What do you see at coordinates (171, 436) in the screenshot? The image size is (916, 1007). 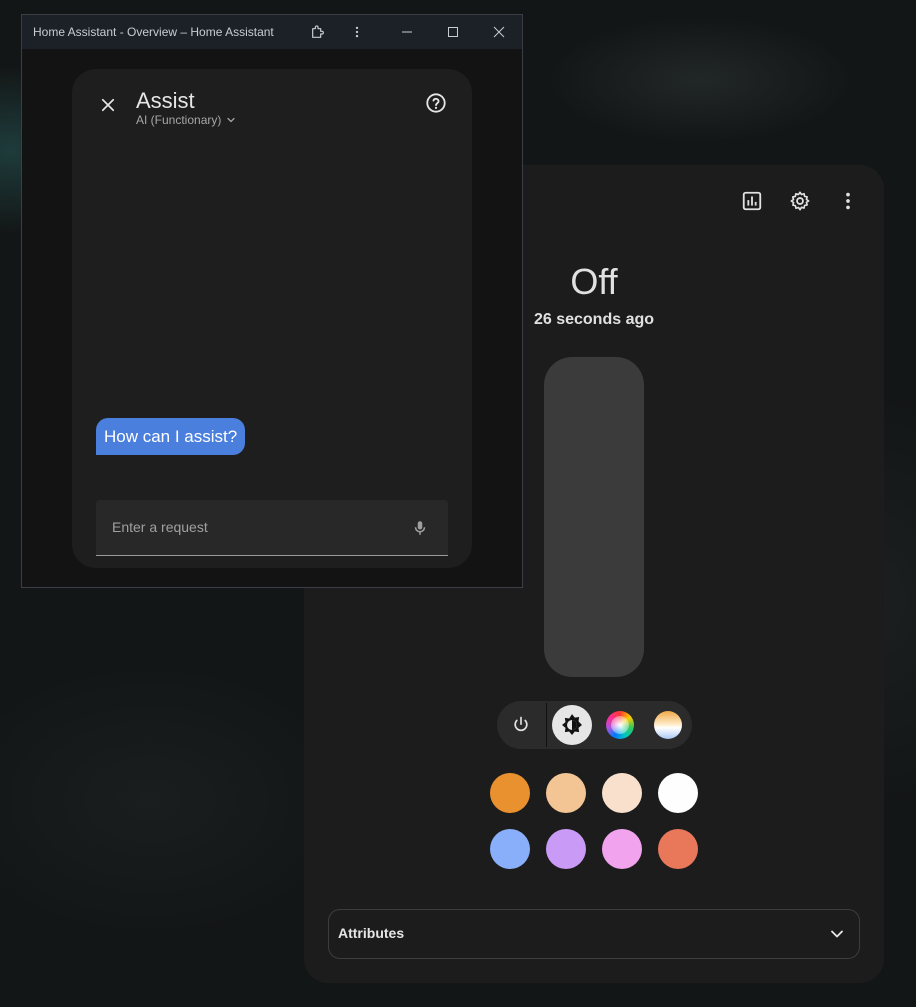 I see `assistant-message-bubble: How can I assist?` at bounding box center [171, 436].